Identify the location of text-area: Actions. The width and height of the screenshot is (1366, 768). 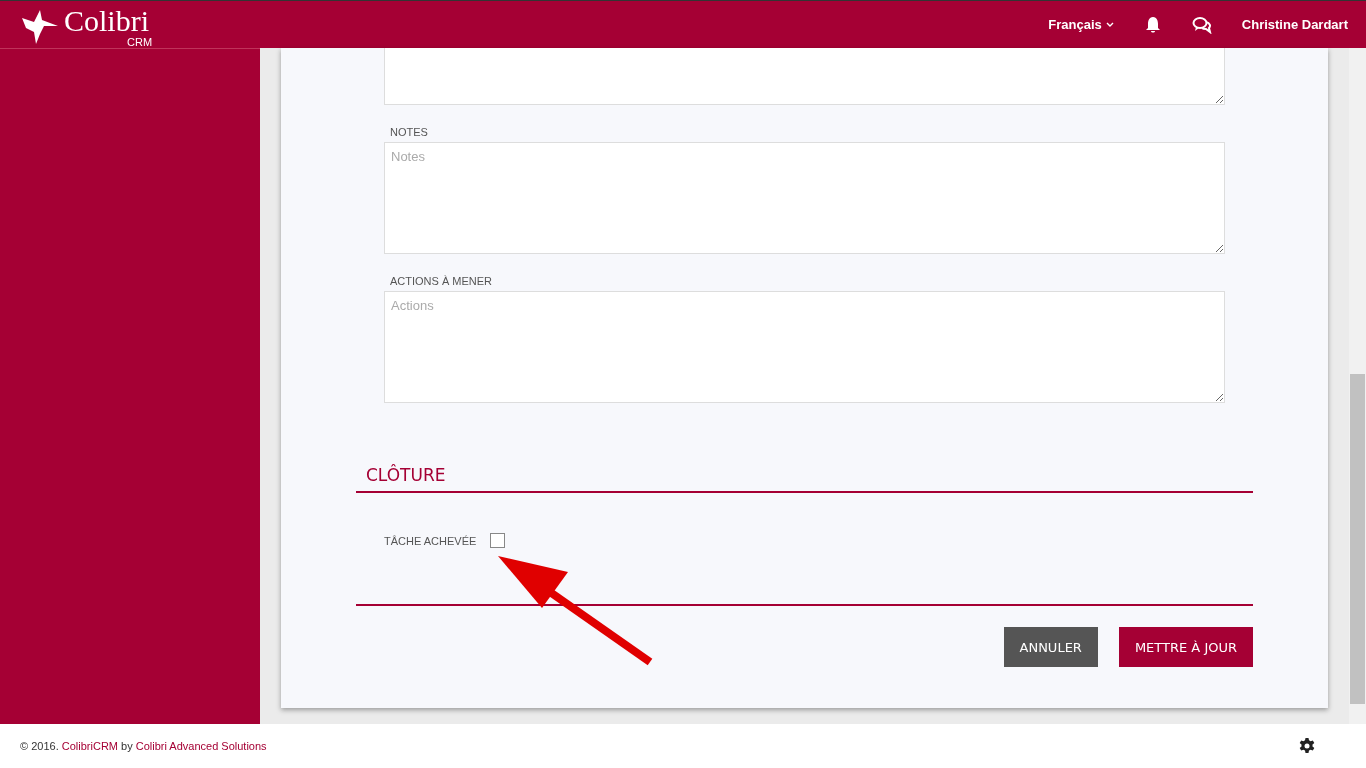
(804, 347).